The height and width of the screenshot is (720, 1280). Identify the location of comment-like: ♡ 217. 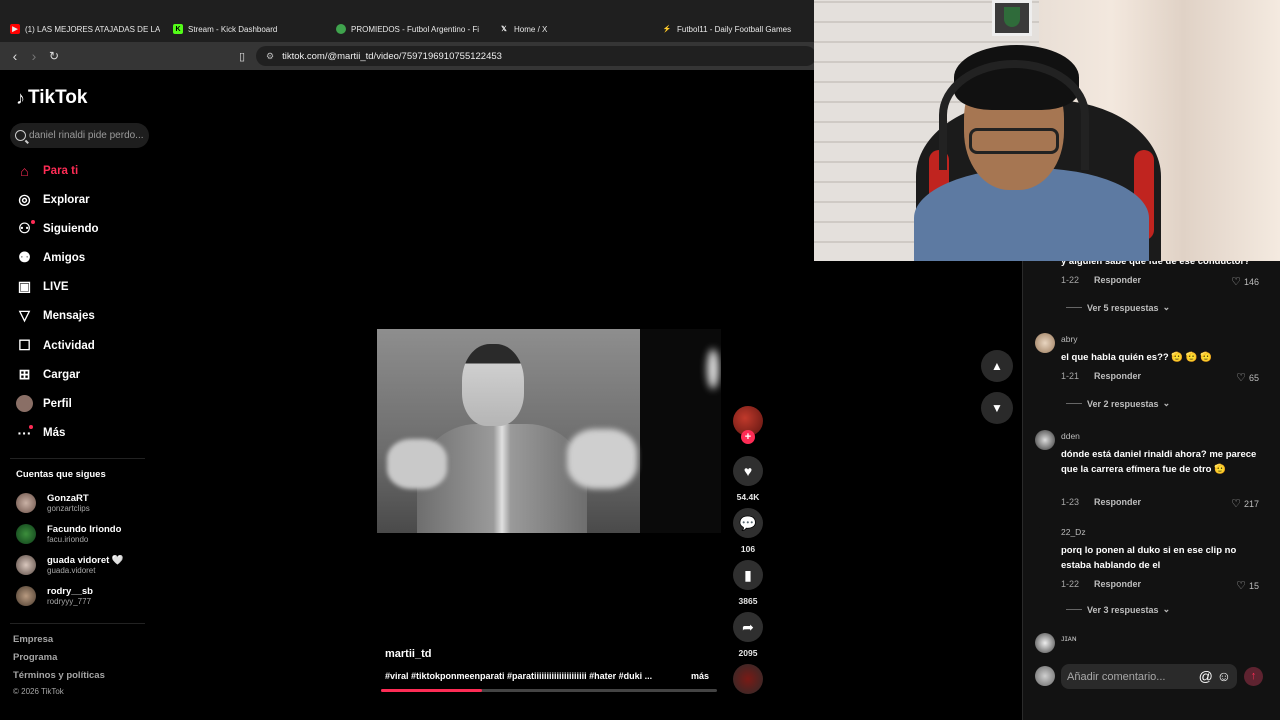
(1245, 503).